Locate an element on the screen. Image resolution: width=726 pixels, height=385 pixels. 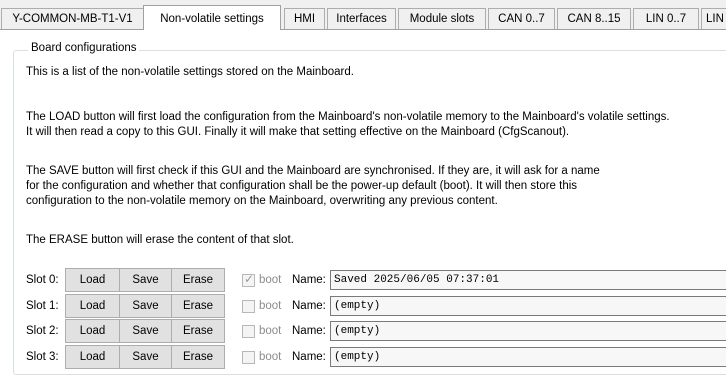
slot-2-erase-button: Erase is located at coordinates (198, 331).